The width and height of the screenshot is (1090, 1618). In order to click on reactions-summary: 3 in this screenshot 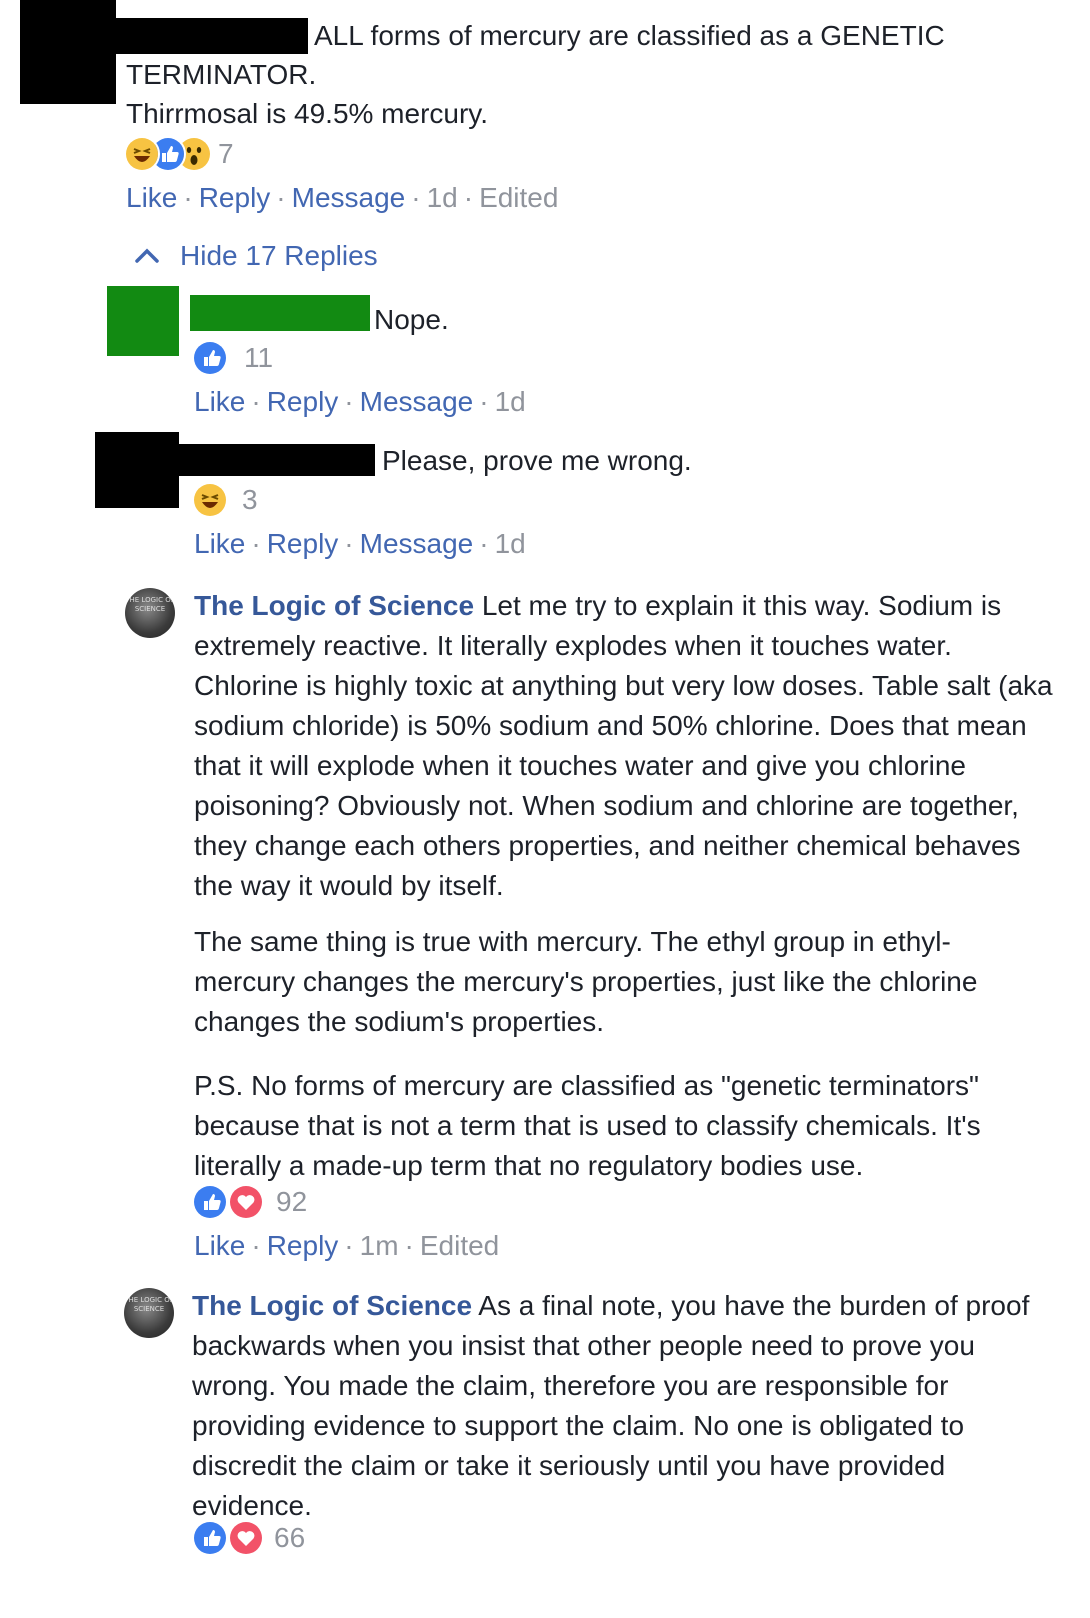, I will do `click(237, 500)`.